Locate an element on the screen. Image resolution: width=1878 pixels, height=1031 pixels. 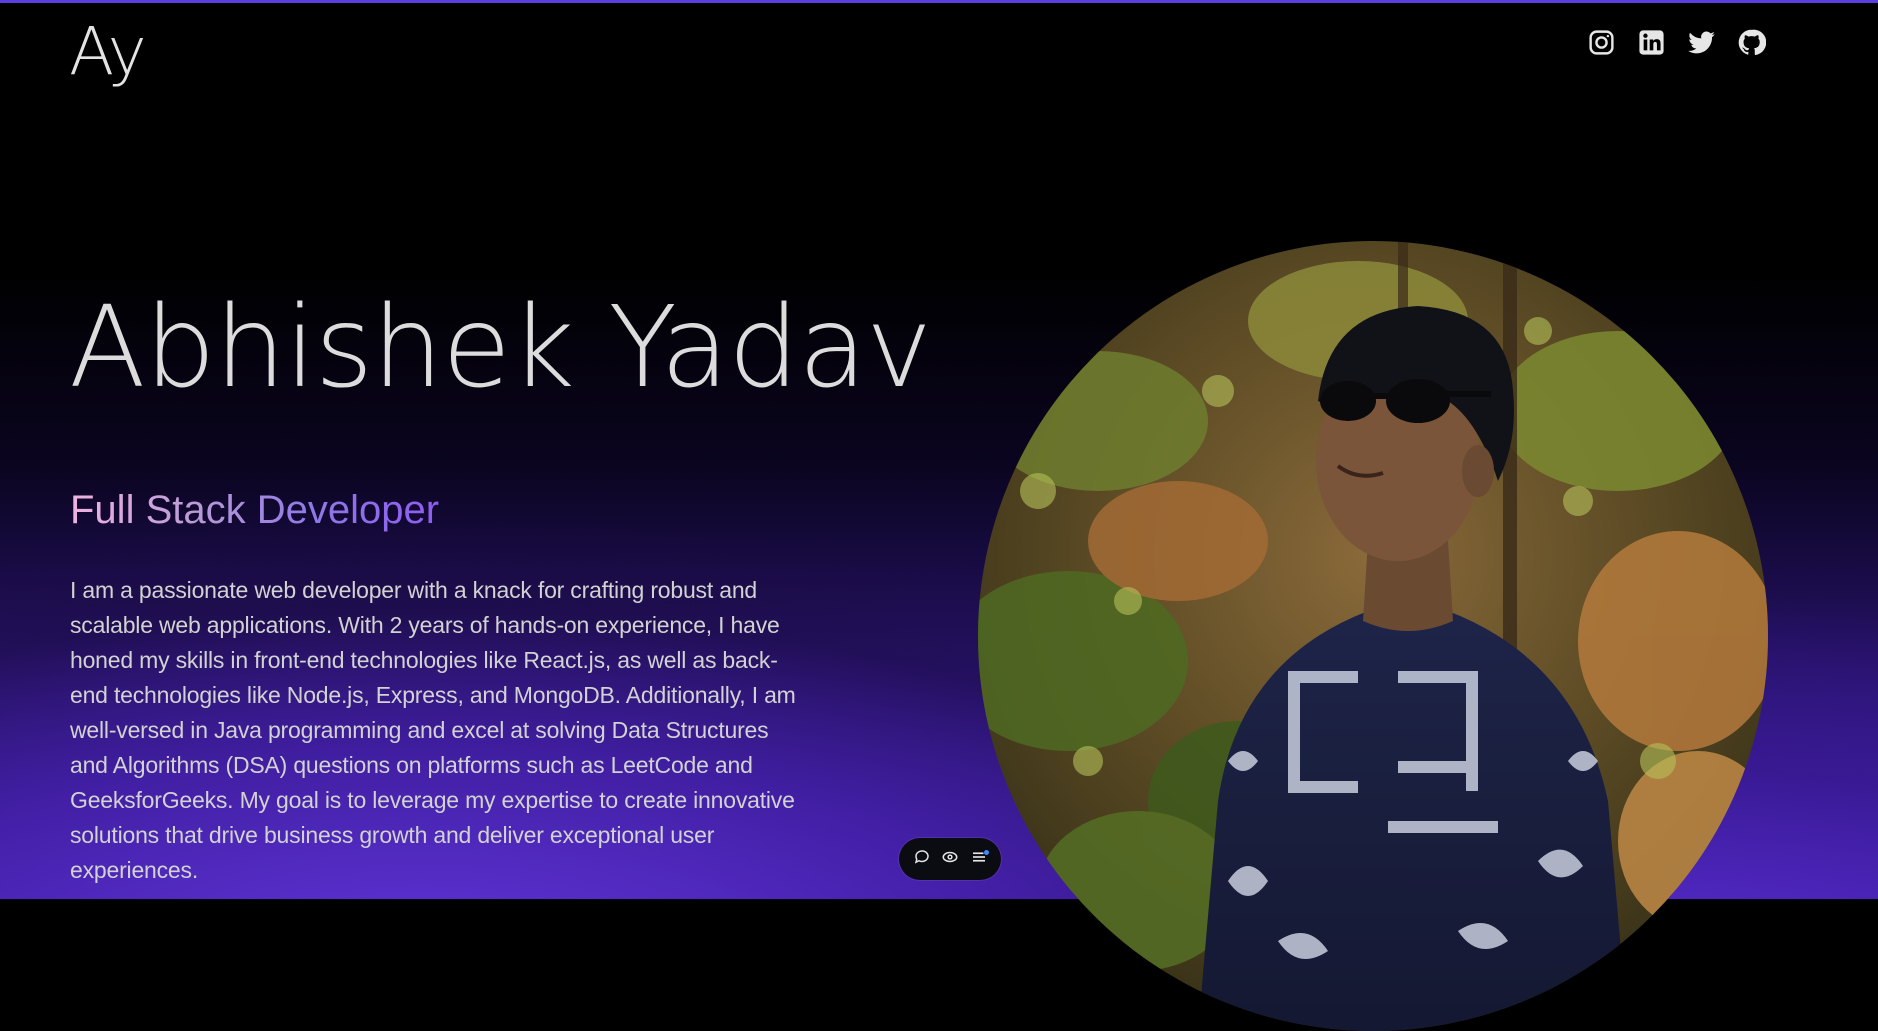
github-link is located at coordinates (1751, 44).